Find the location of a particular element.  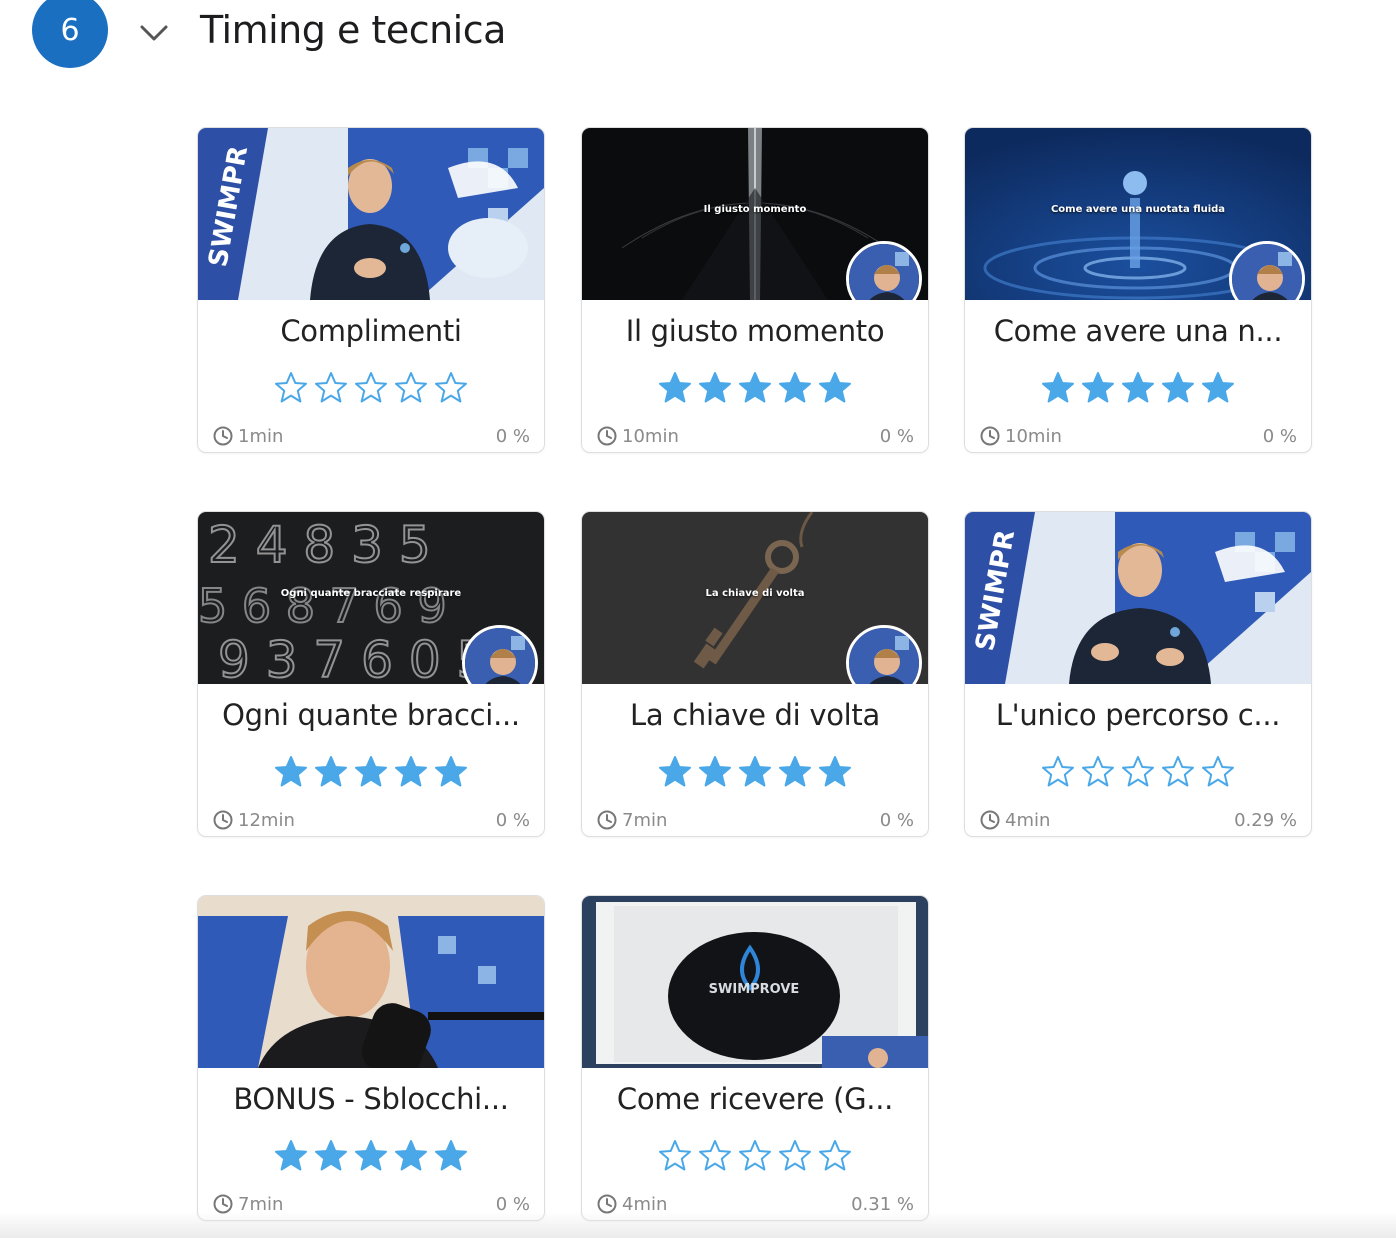

section-title: Timing e tecnica is located at coordinates (353, 30).